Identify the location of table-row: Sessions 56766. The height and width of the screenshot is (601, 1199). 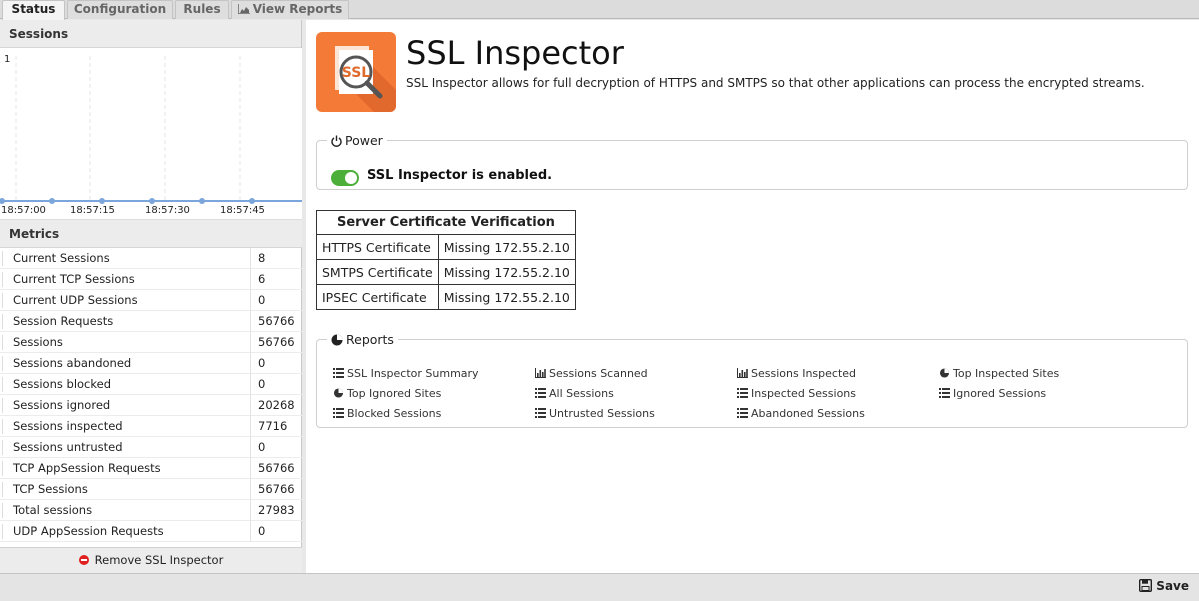
(151, 342).